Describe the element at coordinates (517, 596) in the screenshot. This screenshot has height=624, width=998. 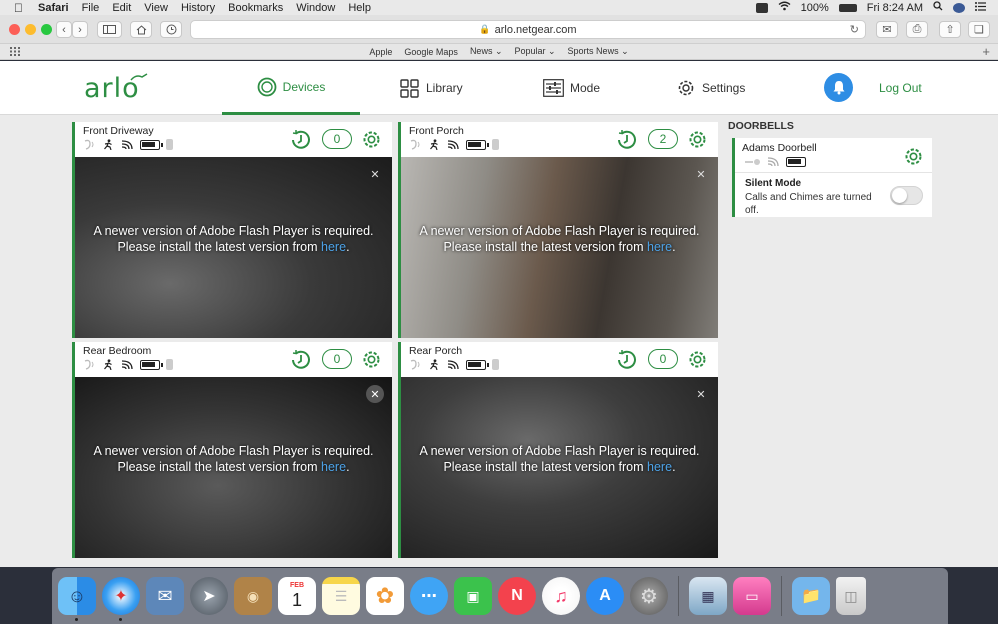
I see `dock-news: N` at that location.